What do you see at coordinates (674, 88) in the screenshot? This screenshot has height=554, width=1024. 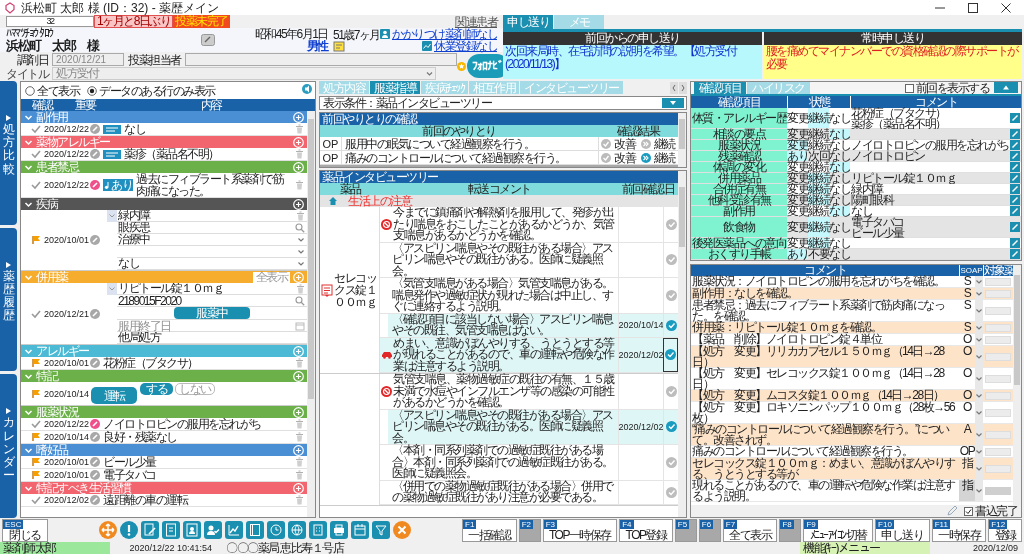 I see `scroll-left-button` at bounding box center [674, 88].